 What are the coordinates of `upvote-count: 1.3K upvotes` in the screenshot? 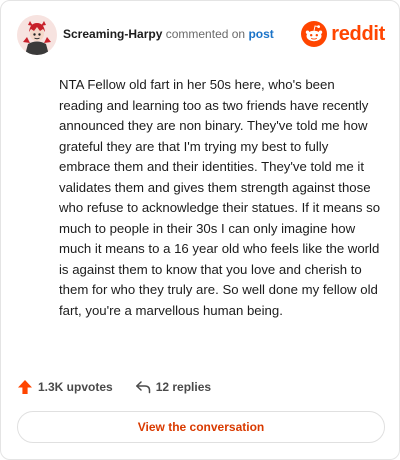 It's located at (75, 387).